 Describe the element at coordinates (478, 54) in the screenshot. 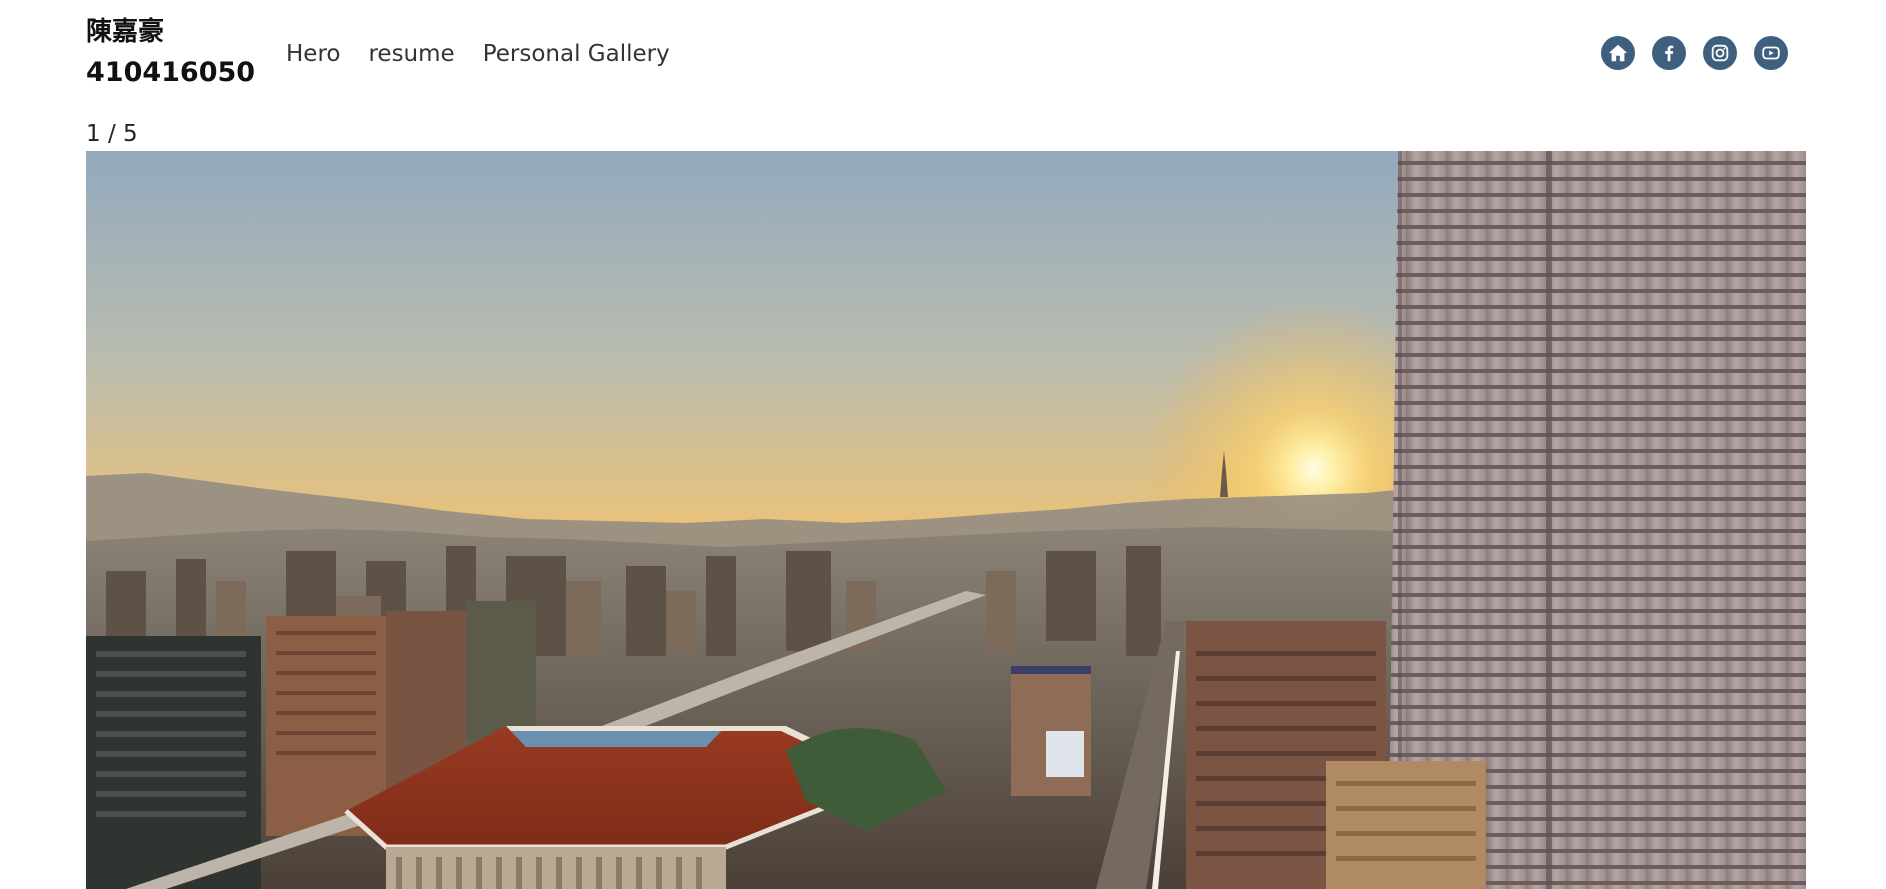

I see `main-nav: Hero resume Personal Gallery` at that location.